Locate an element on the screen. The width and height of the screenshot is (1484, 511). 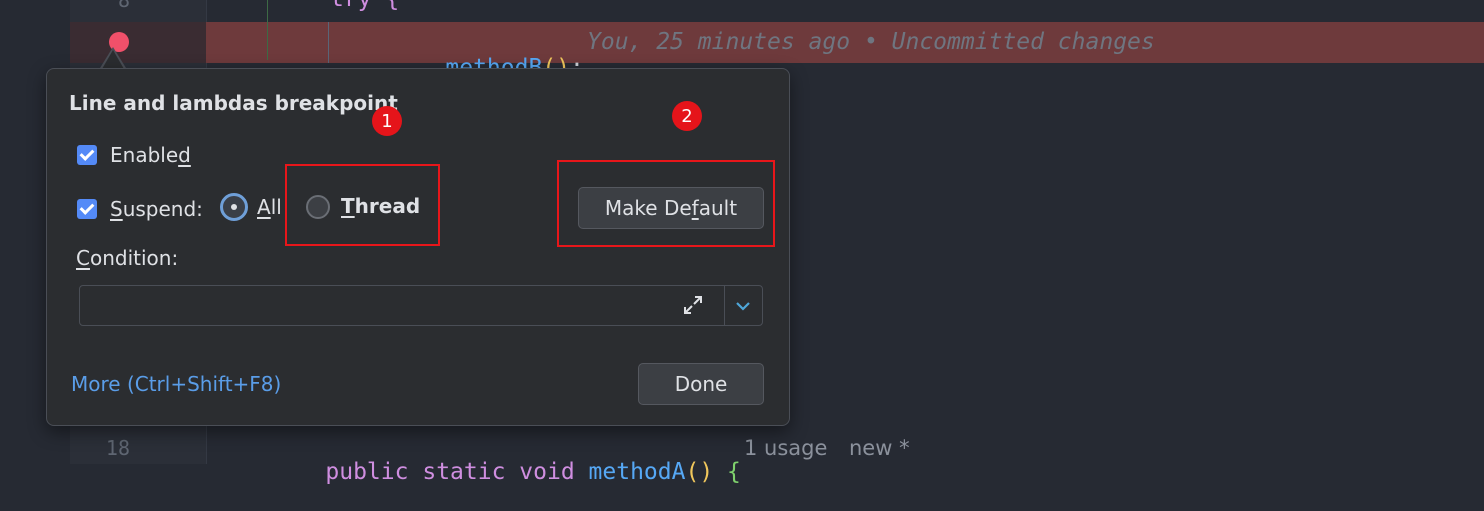
more-link: More (Ctrl+Shift+F8) is located at coordinates (176, 384).